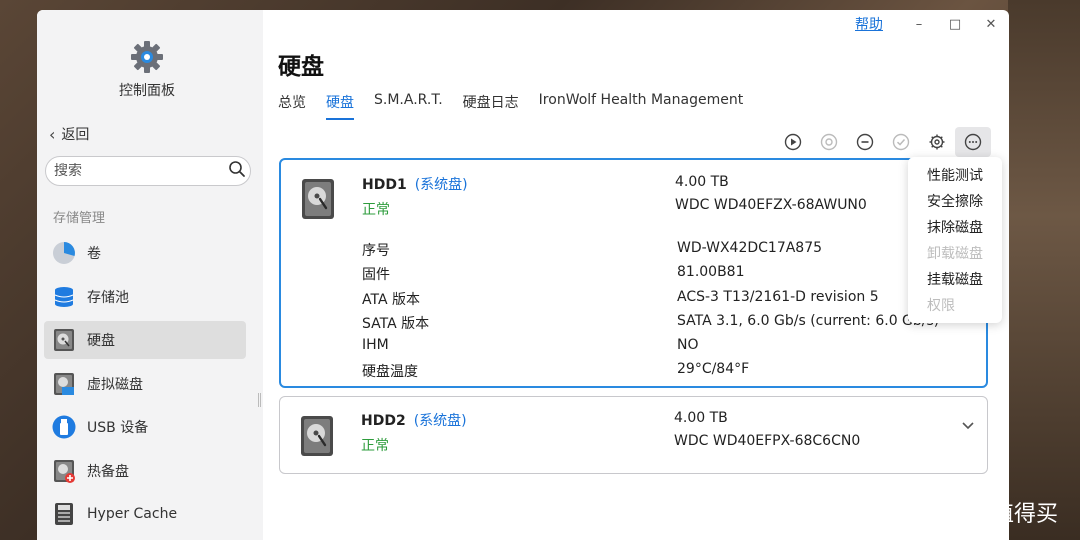 Image resolution: width=1080 pixels, height=540 pixels. I want to click on watermark: 值 什么值得买, so click(985, 512).